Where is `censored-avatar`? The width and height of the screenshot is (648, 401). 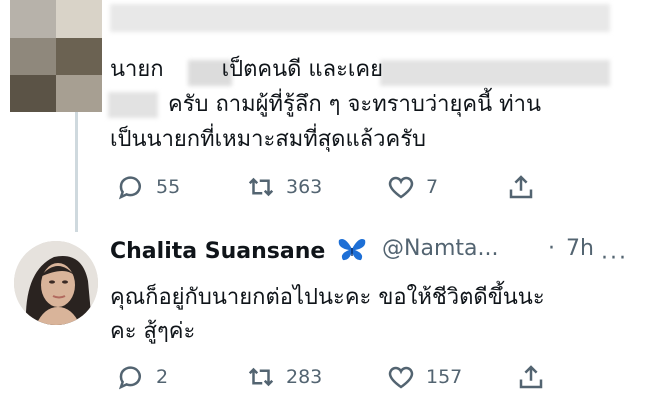 censored-avatar is located at coordinates (56, 56).